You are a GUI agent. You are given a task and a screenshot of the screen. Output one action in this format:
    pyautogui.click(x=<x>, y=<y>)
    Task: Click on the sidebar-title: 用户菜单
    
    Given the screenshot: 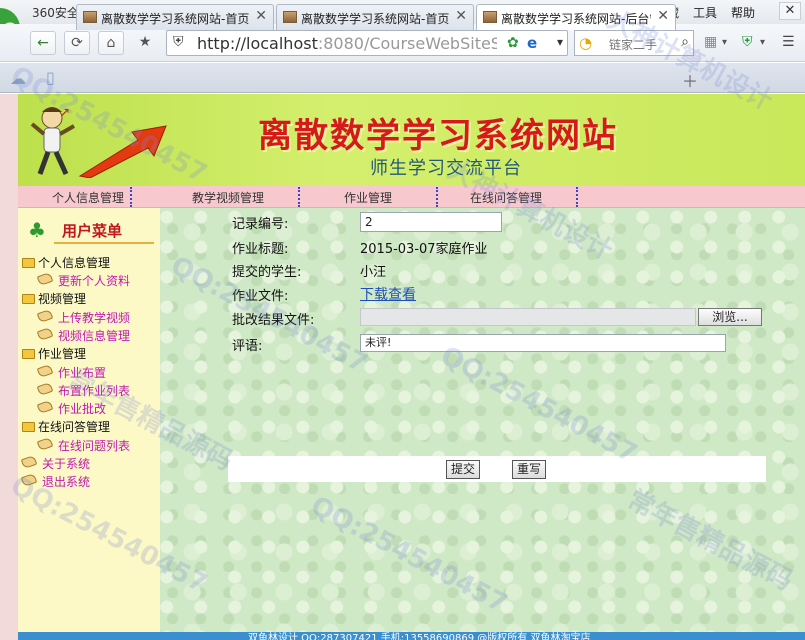 What is the action you would take?
    pyautogui.click(x=92, y=231)
    